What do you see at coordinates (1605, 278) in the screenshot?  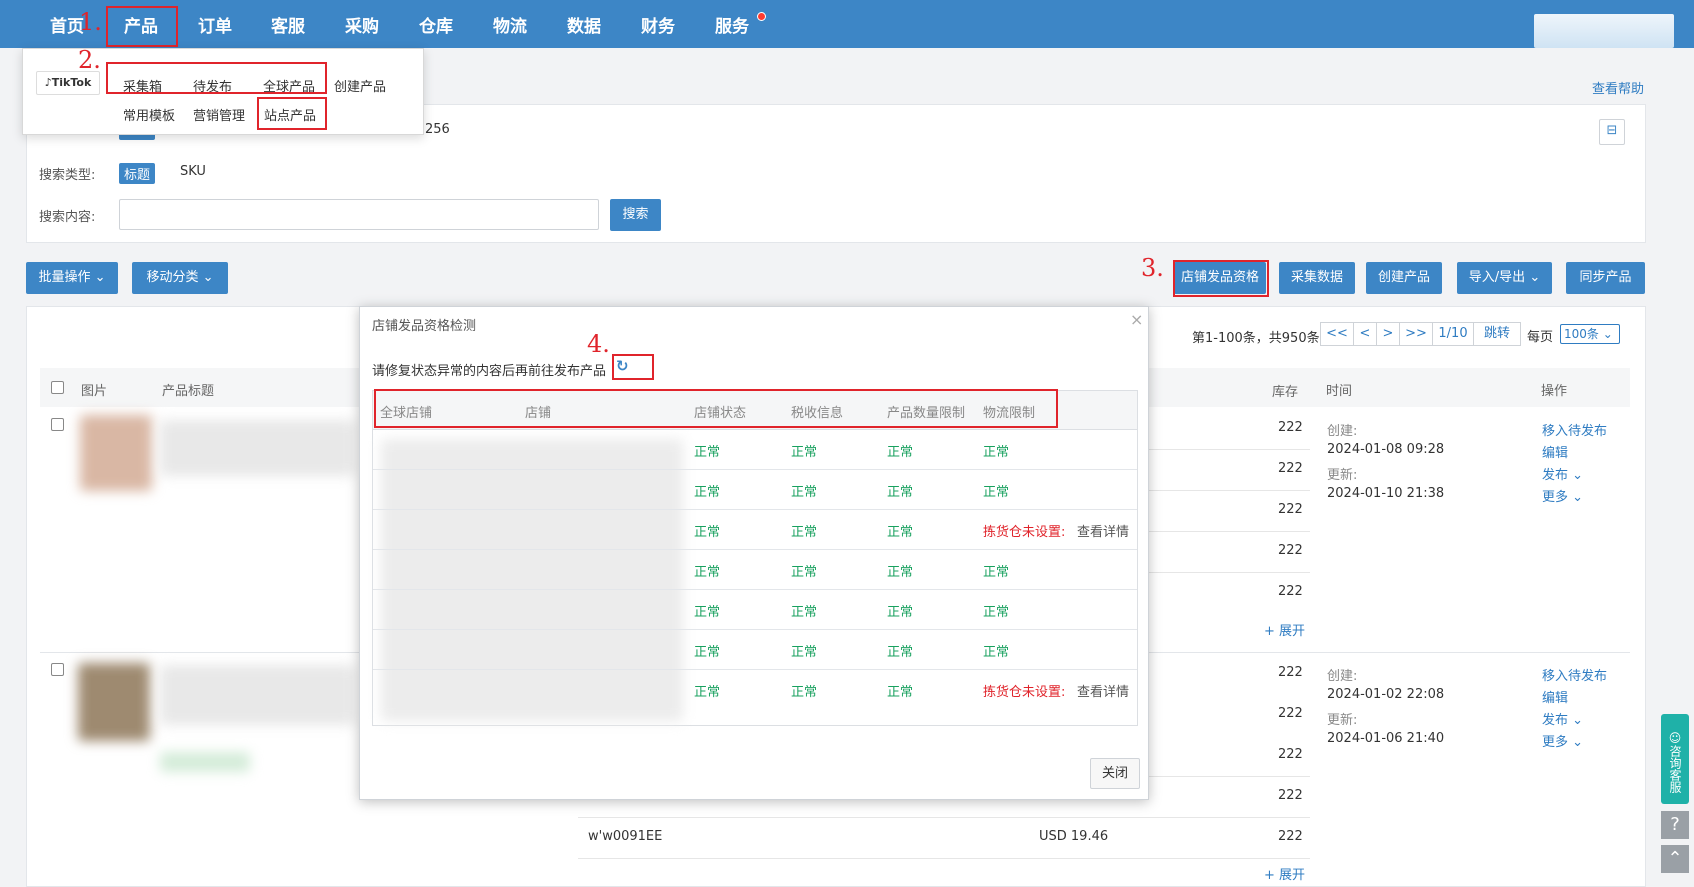 I see `sync-products-button: 同步产品` at bounding box center [1605, 278].